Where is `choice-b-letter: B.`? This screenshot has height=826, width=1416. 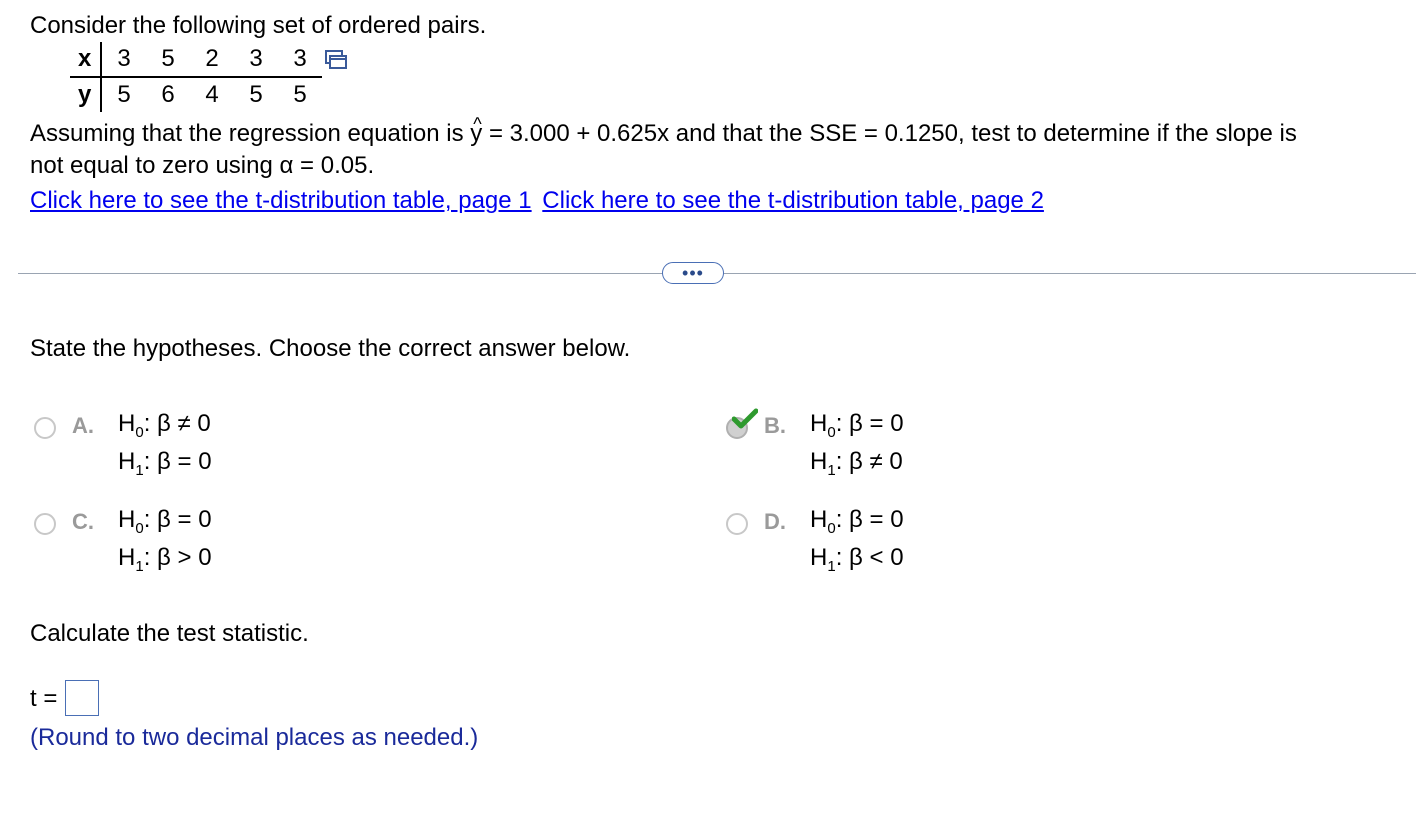
choice-b-letter: B. is located at coordinates (775, 425).